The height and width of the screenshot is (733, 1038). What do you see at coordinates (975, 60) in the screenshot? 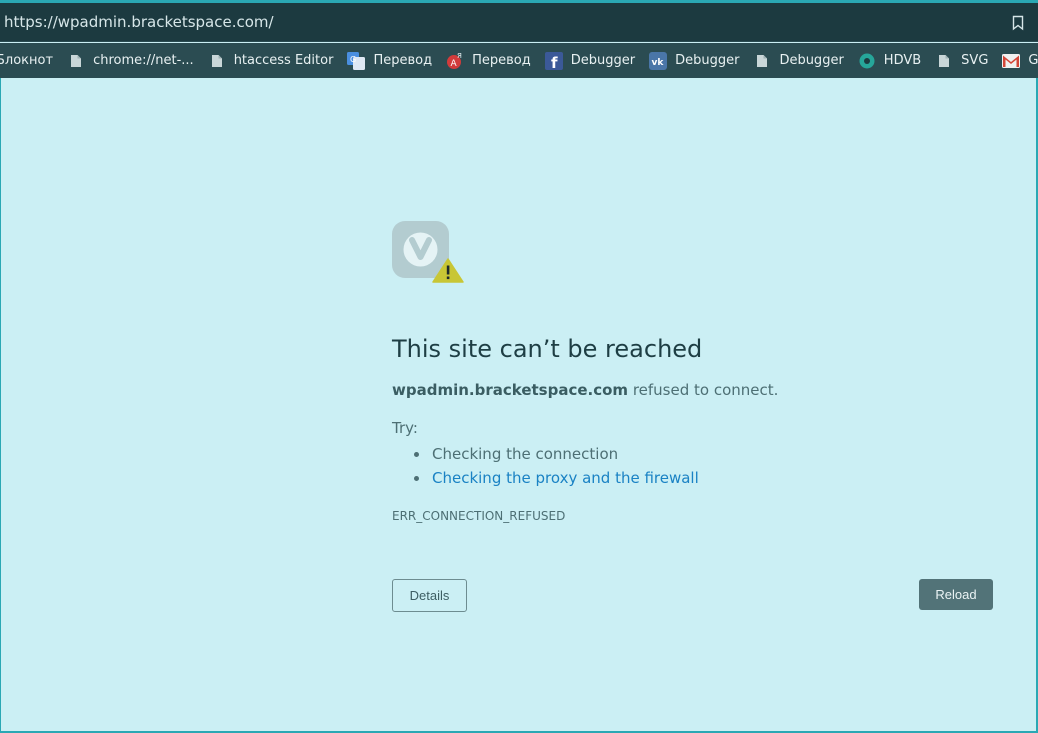
I see `bookmark-label: SVG` at bounding box center [975, 60].